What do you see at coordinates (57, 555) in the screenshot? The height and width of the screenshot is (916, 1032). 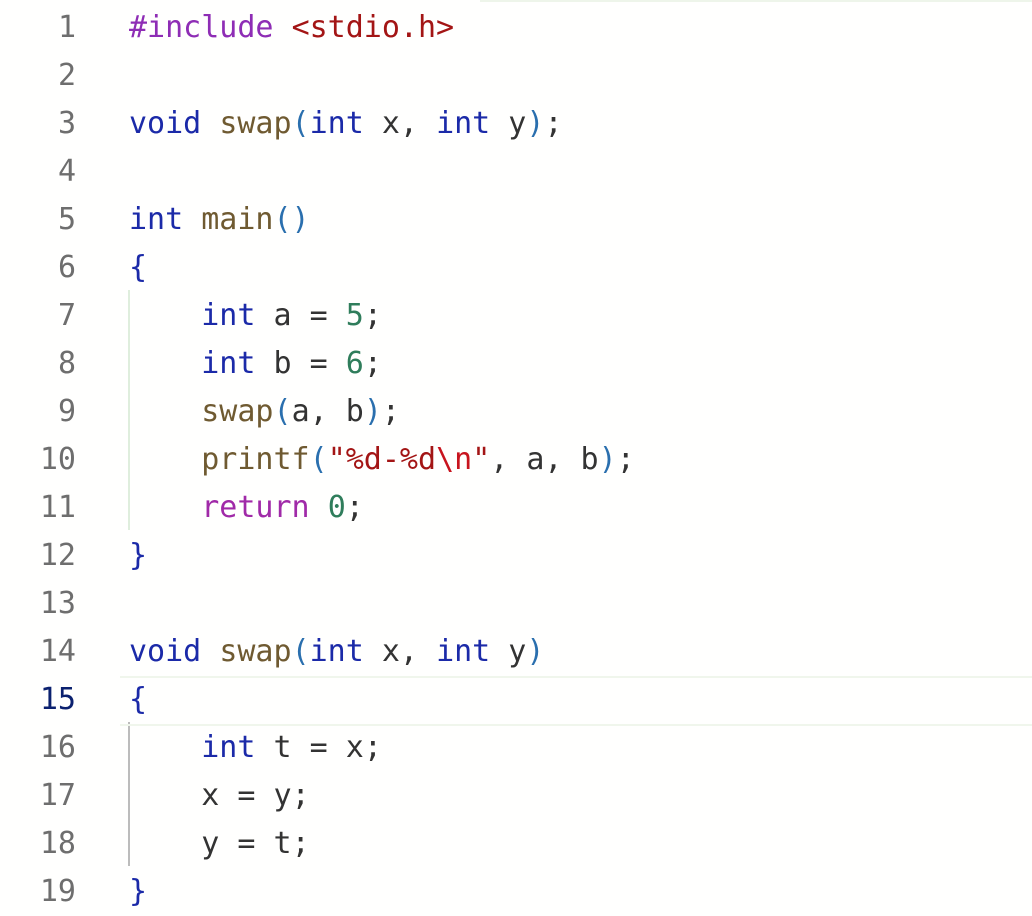 I see `line-number: 12` at bounding box center [57, 555].